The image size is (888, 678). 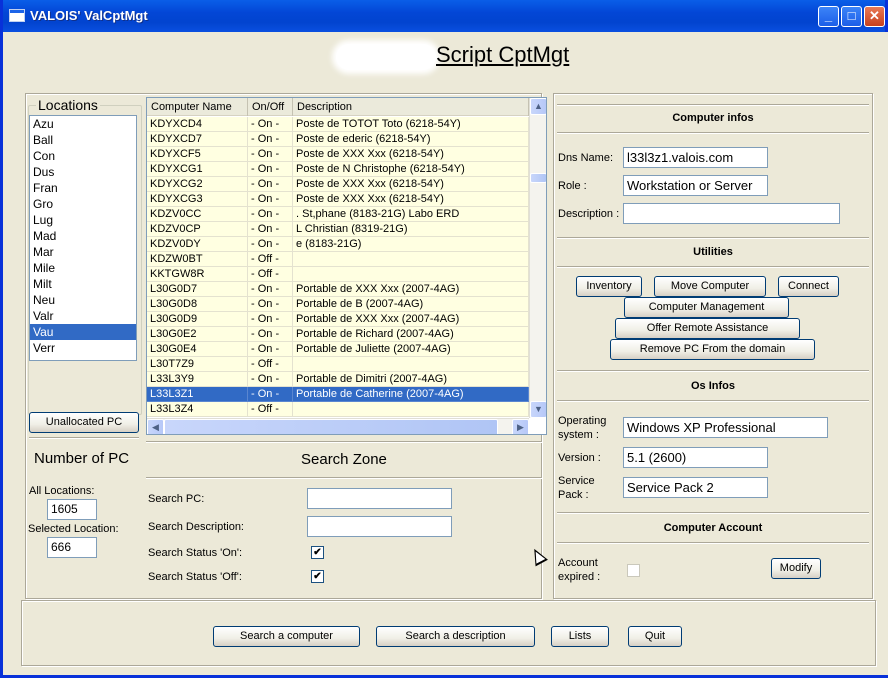 What do you see at coordinates (576, 481) in the screenshot?
I see `service-pack-label-1: Service` at bounding box center [576, 481].